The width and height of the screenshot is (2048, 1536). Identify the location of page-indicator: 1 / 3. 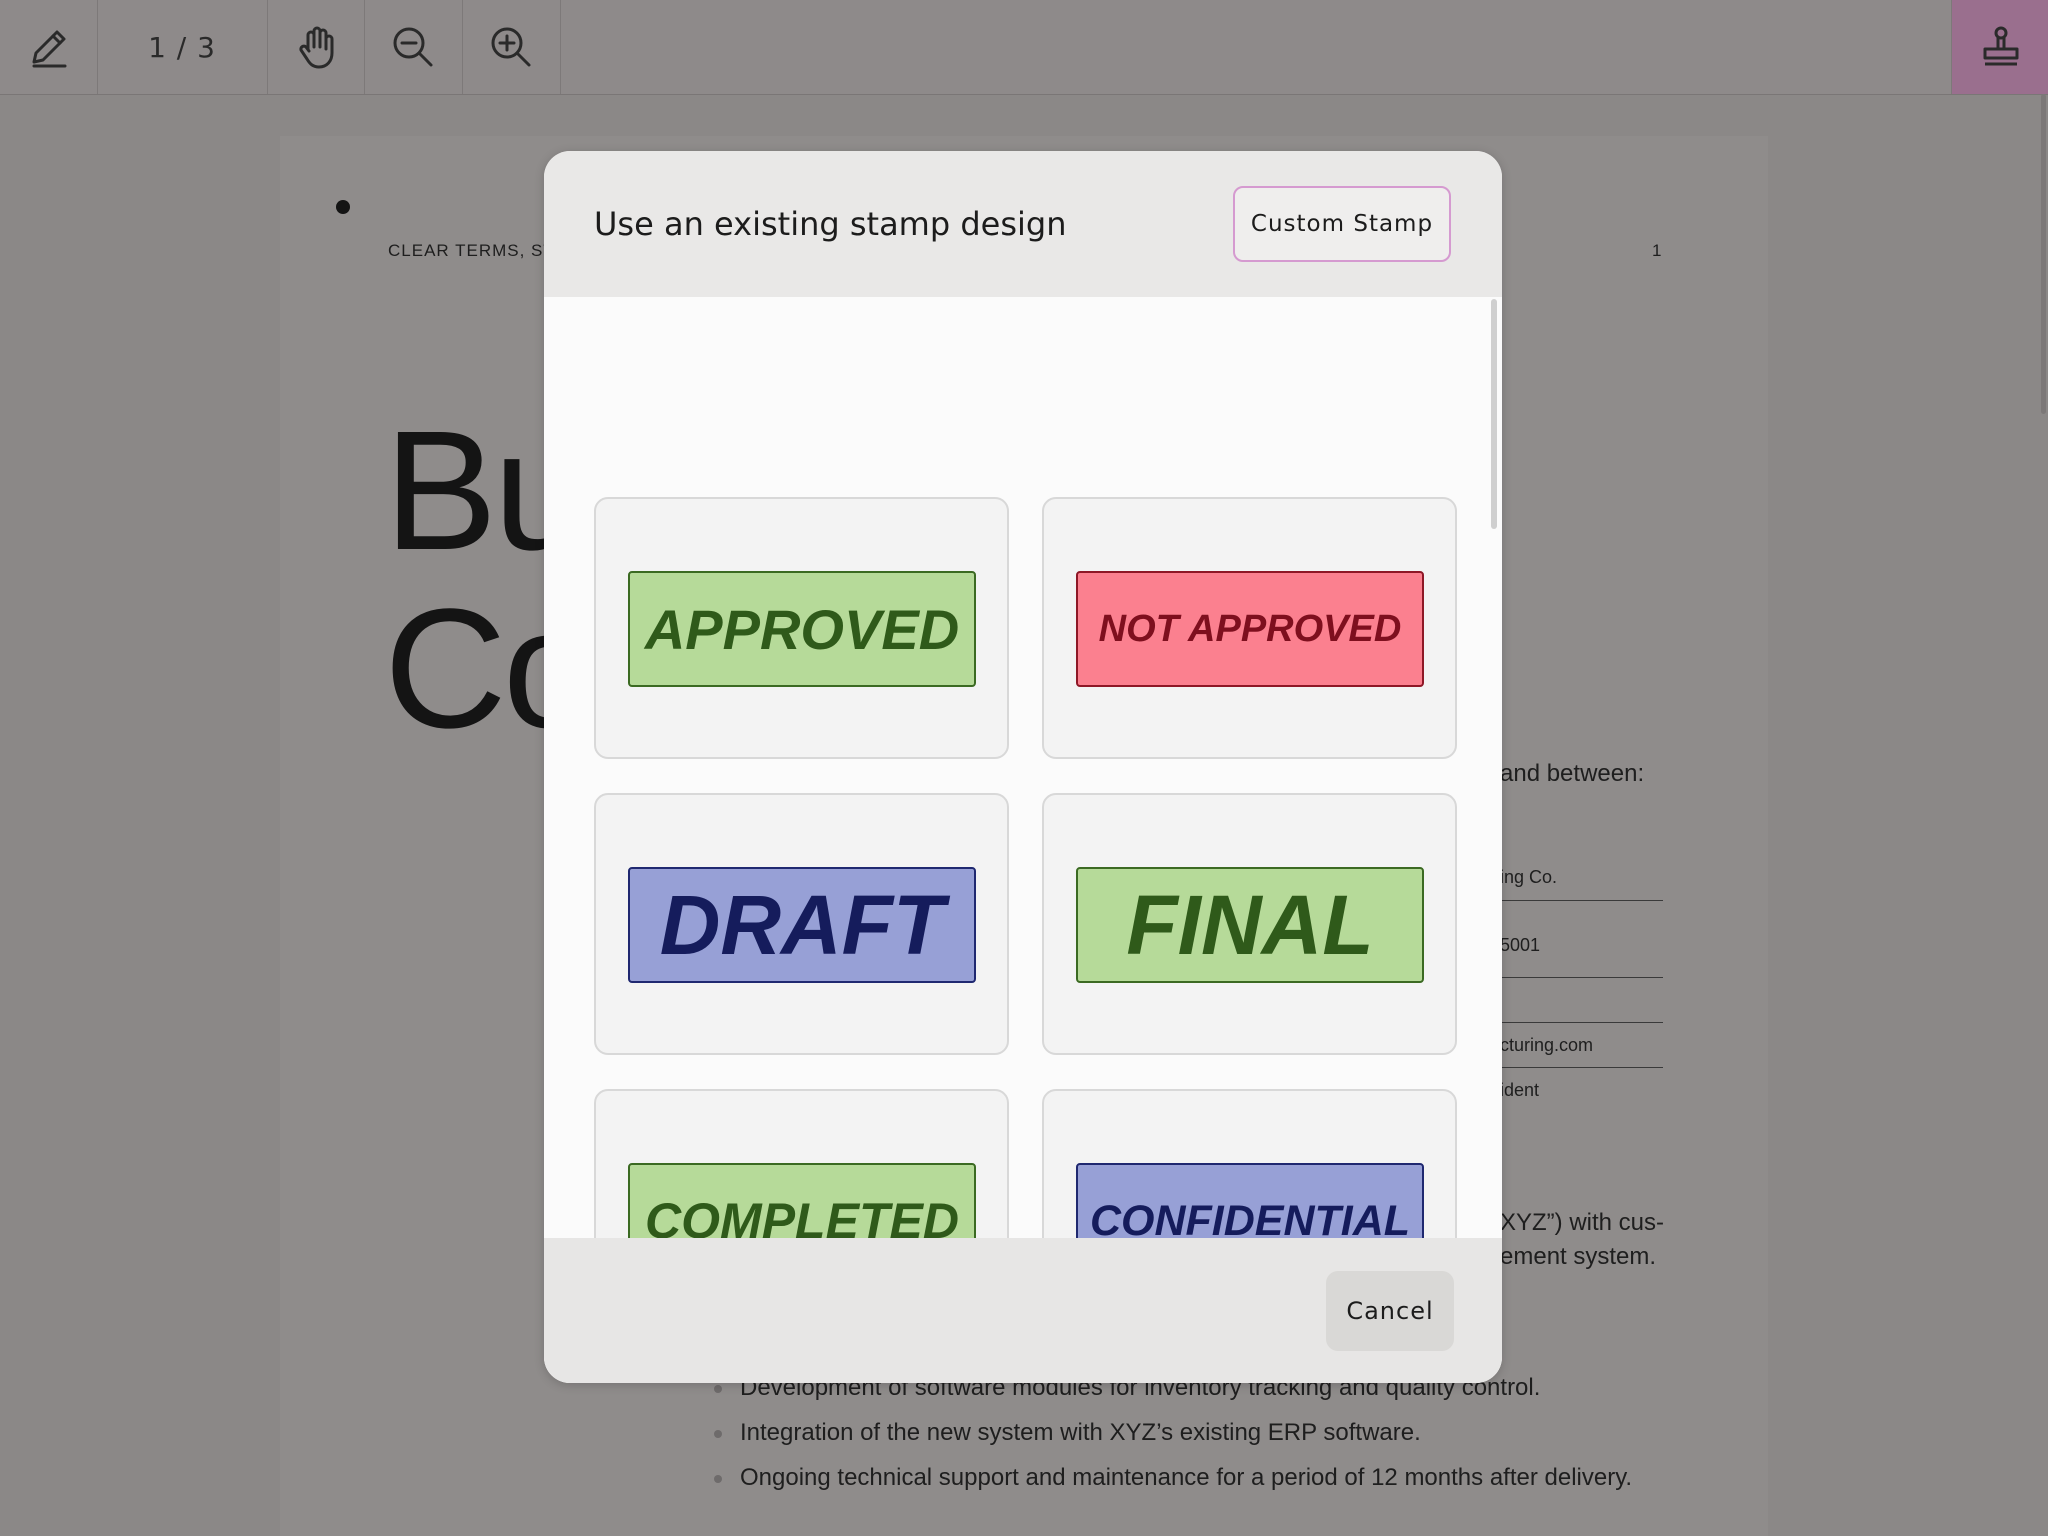
(182, 47).